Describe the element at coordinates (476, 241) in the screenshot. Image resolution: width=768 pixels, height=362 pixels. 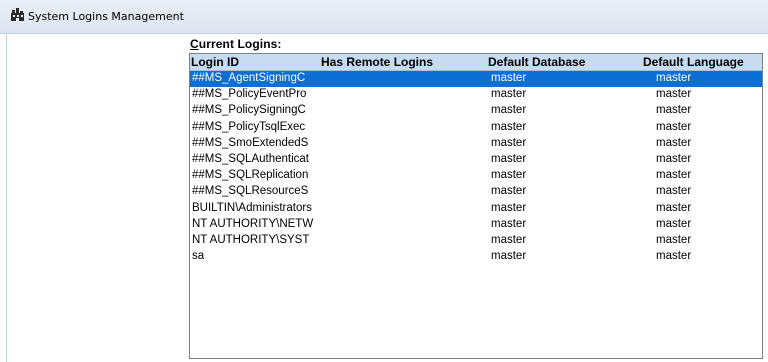
I see `list-row: NT AUTHORITY\SYST master master` at that location.